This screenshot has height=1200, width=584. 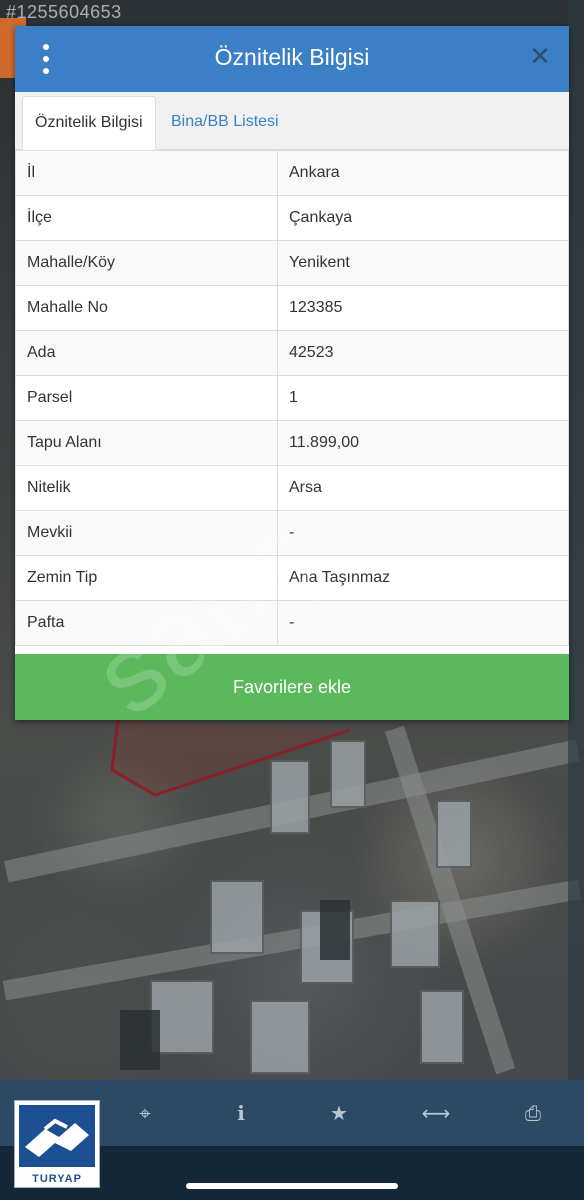 What do you see at coordinates (292, 121) in the screenshot?
I see `tab-bar: Öznitelik Bilgisi Bina/BB Listesi` at bounding box center [292, 121].